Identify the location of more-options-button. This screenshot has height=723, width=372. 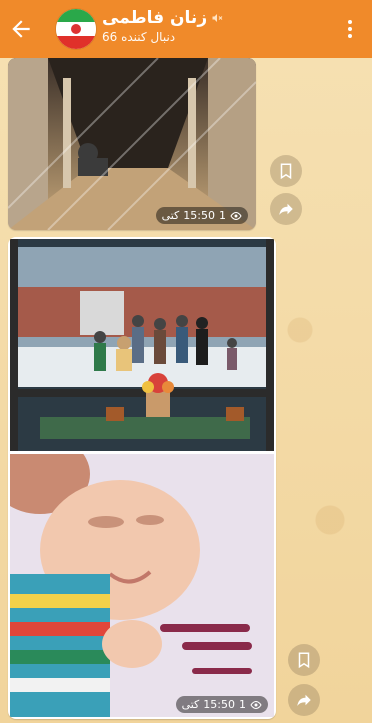
(350, 29).